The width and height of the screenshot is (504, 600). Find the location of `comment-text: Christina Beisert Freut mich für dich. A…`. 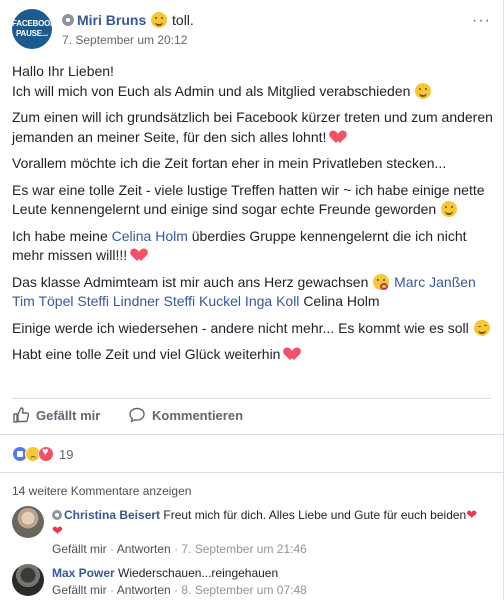

comment-text: Christina Beisert Freut mich für dich. A… is located at coordinates (268, 523).